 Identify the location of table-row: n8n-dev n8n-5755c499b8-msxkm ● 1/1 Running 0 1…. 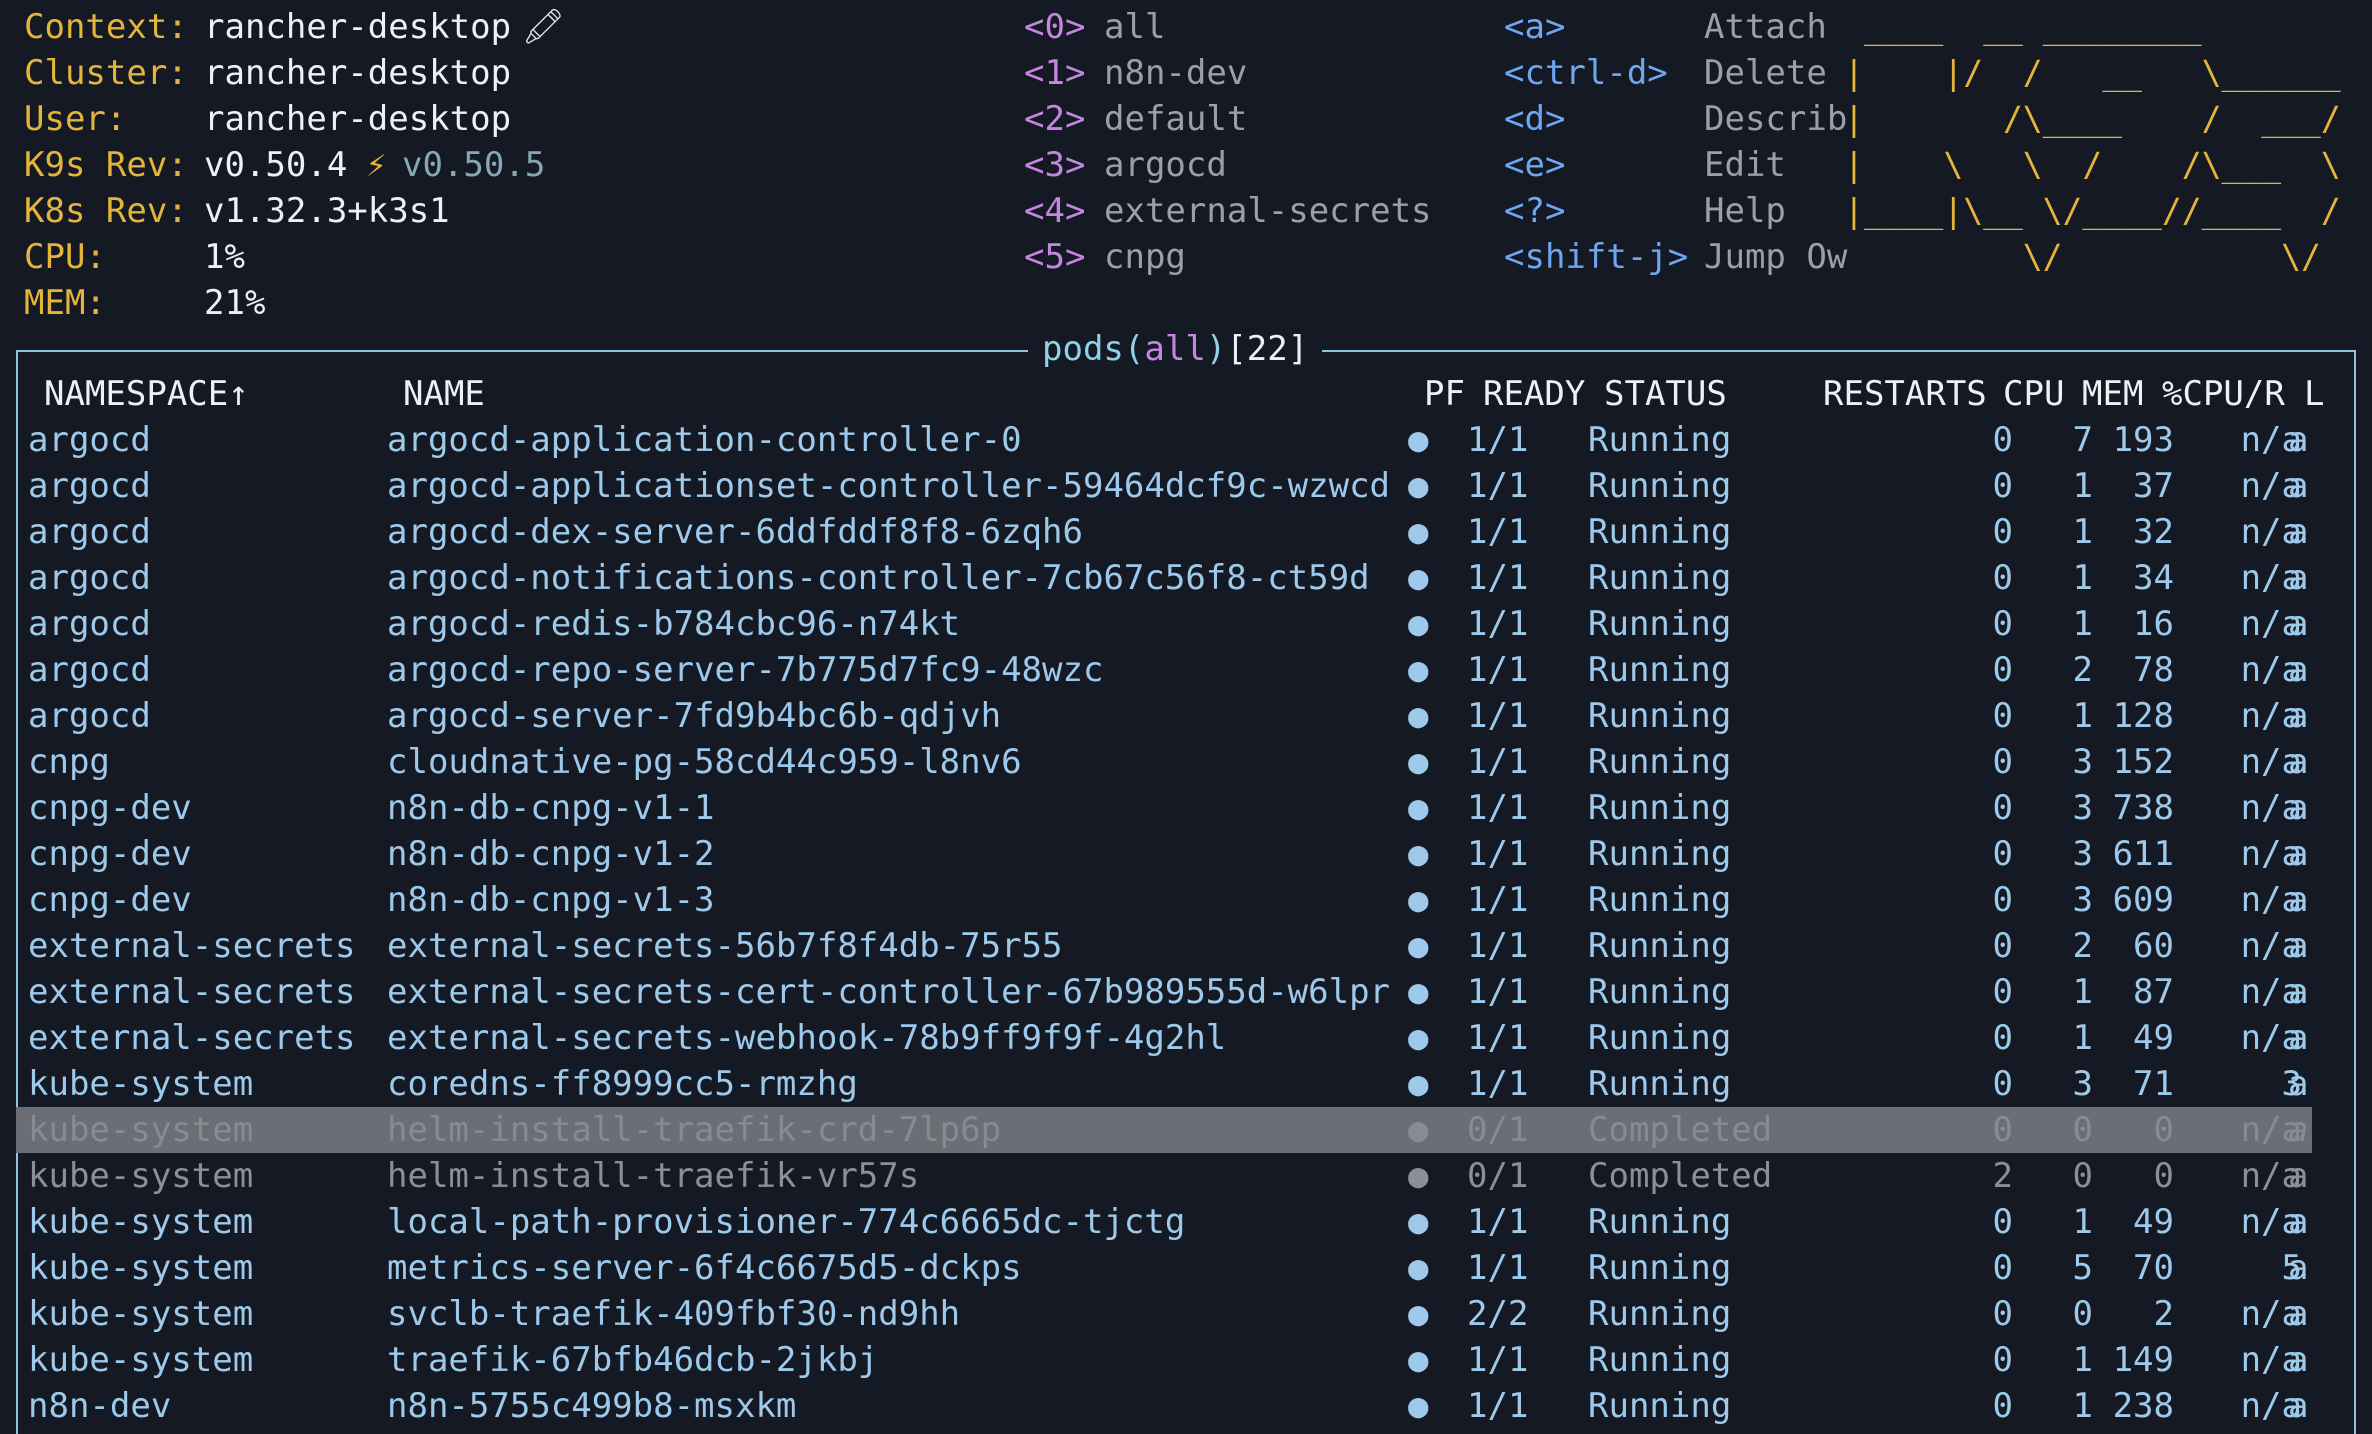
(1164, 1406).